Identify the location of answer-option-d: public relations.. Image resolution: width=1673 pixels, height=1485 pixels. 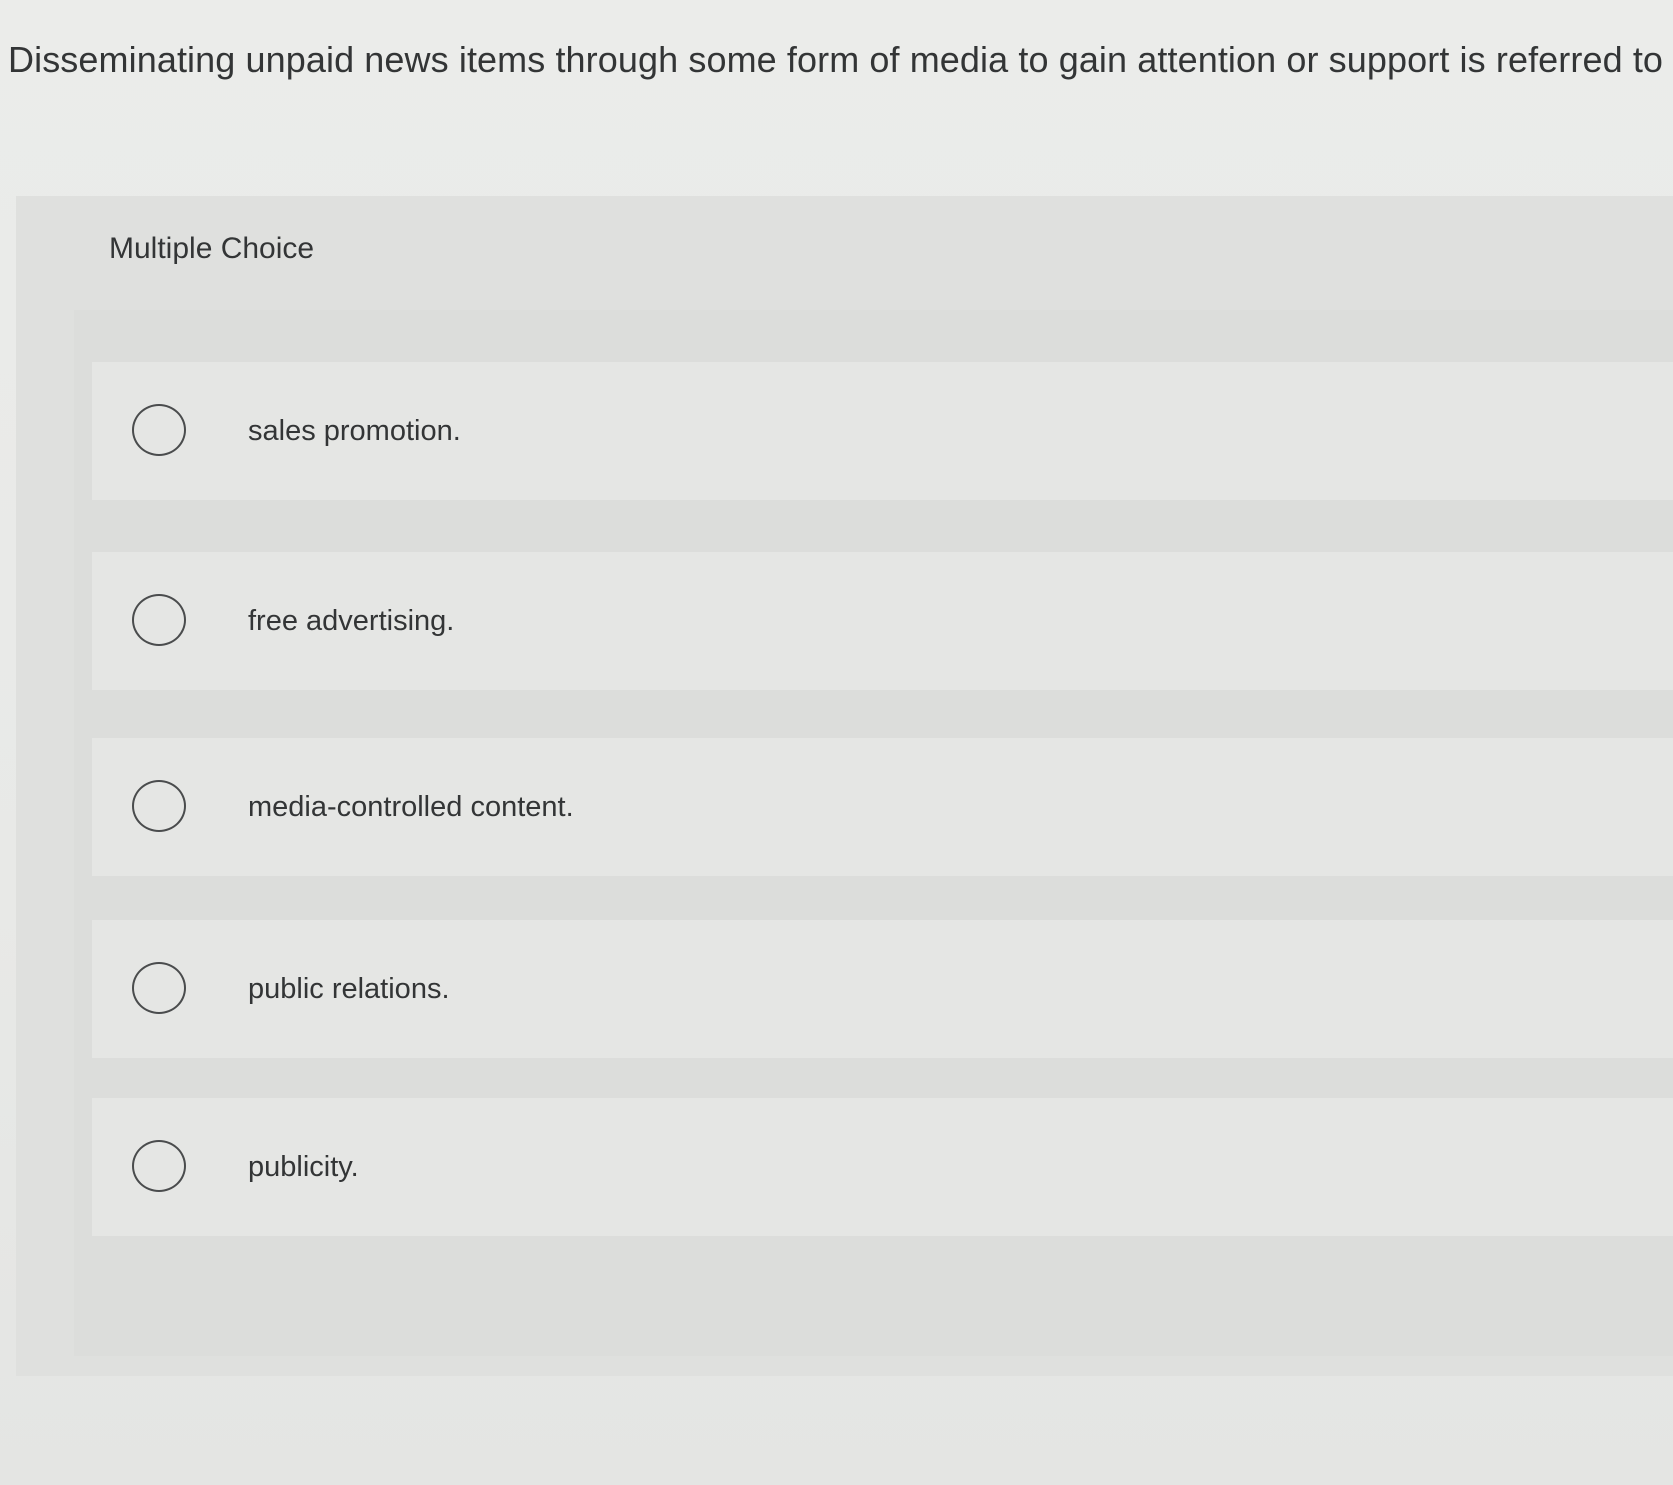
(882, 989).